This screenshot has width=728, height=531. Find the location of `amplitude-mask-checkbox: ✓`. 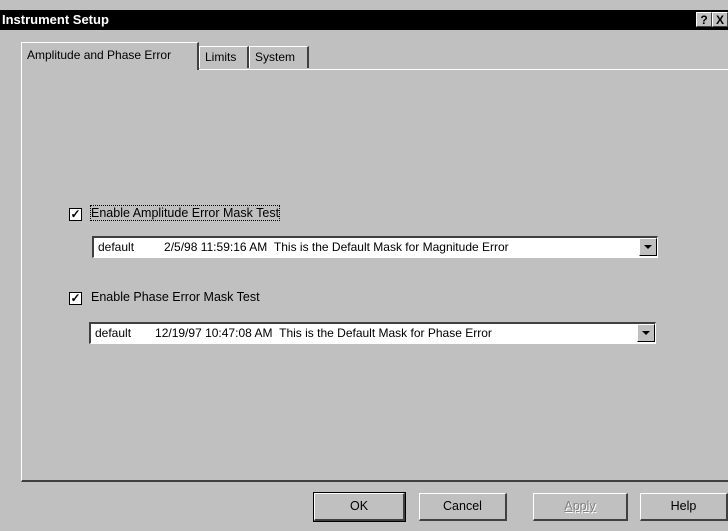

amplitude-mask-checkbox: ✓ is located at coordinates (75, 214).